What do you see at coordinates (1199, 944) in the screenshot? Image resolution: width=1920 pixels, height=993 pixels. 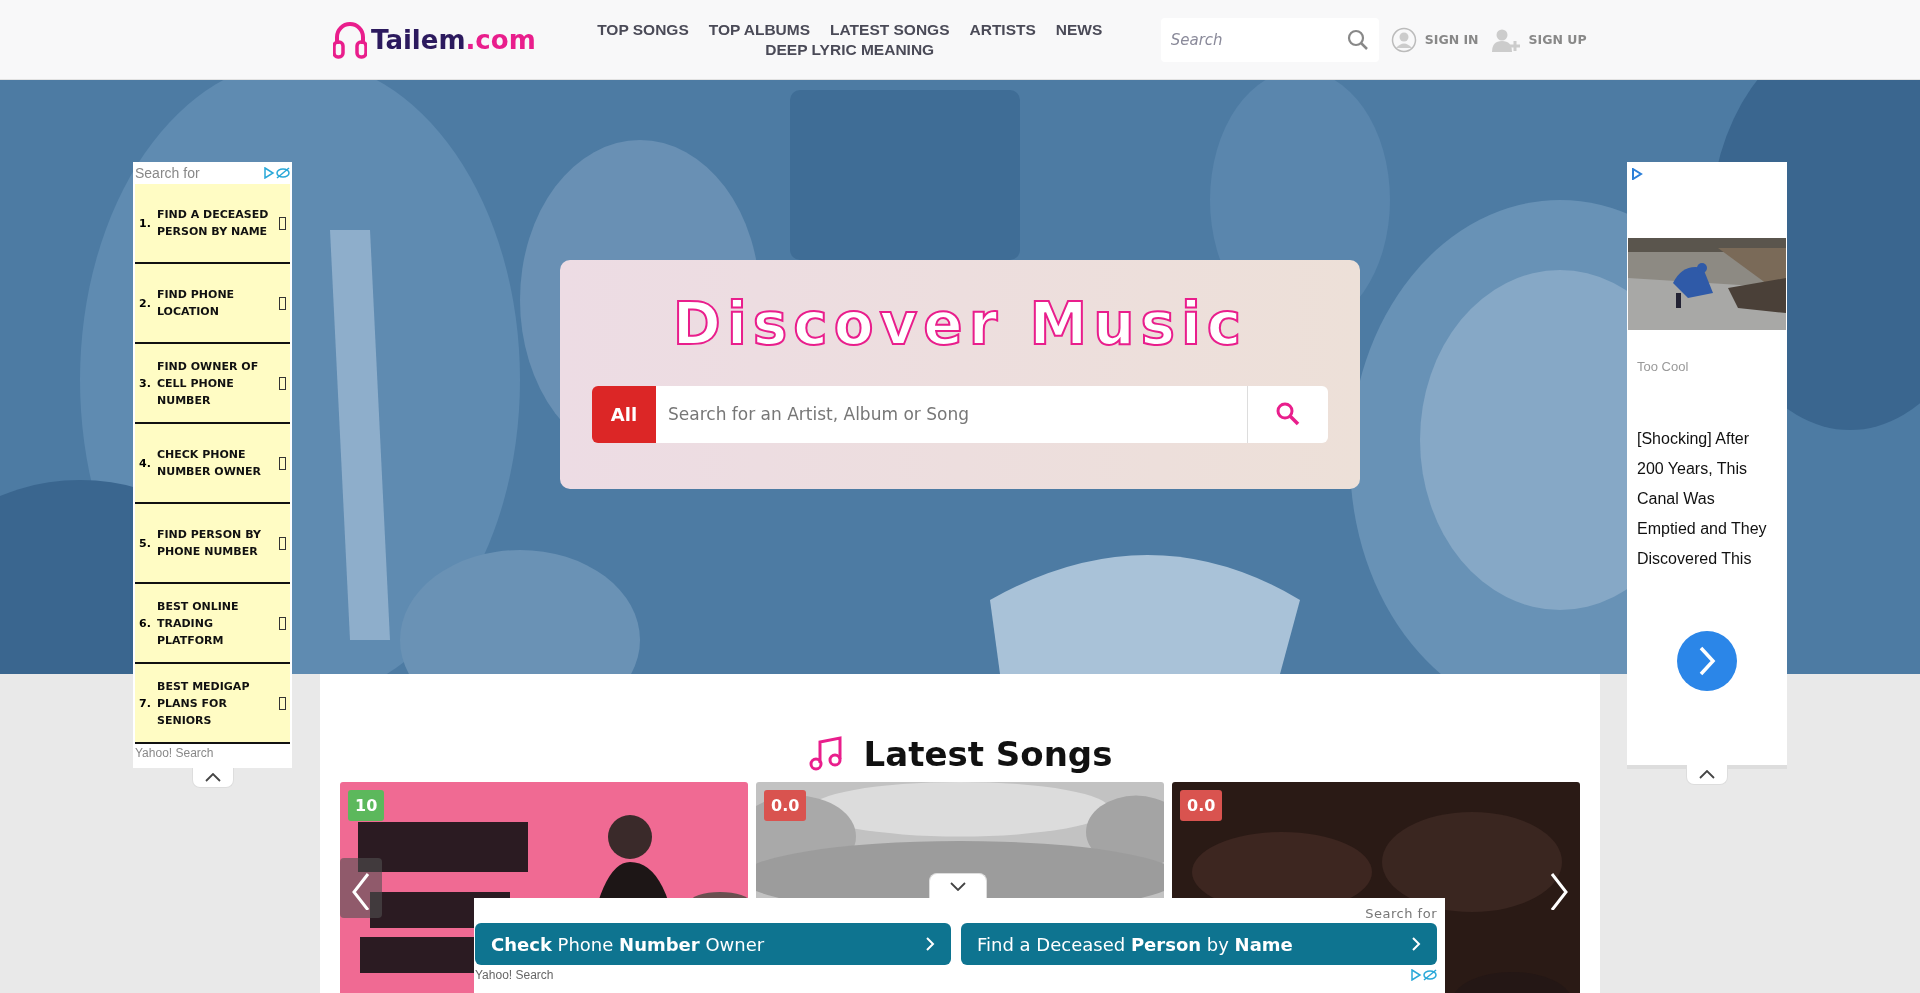 I see `ad-link: Find a Deceased Person by Name` at bounding box center [1199, 944].